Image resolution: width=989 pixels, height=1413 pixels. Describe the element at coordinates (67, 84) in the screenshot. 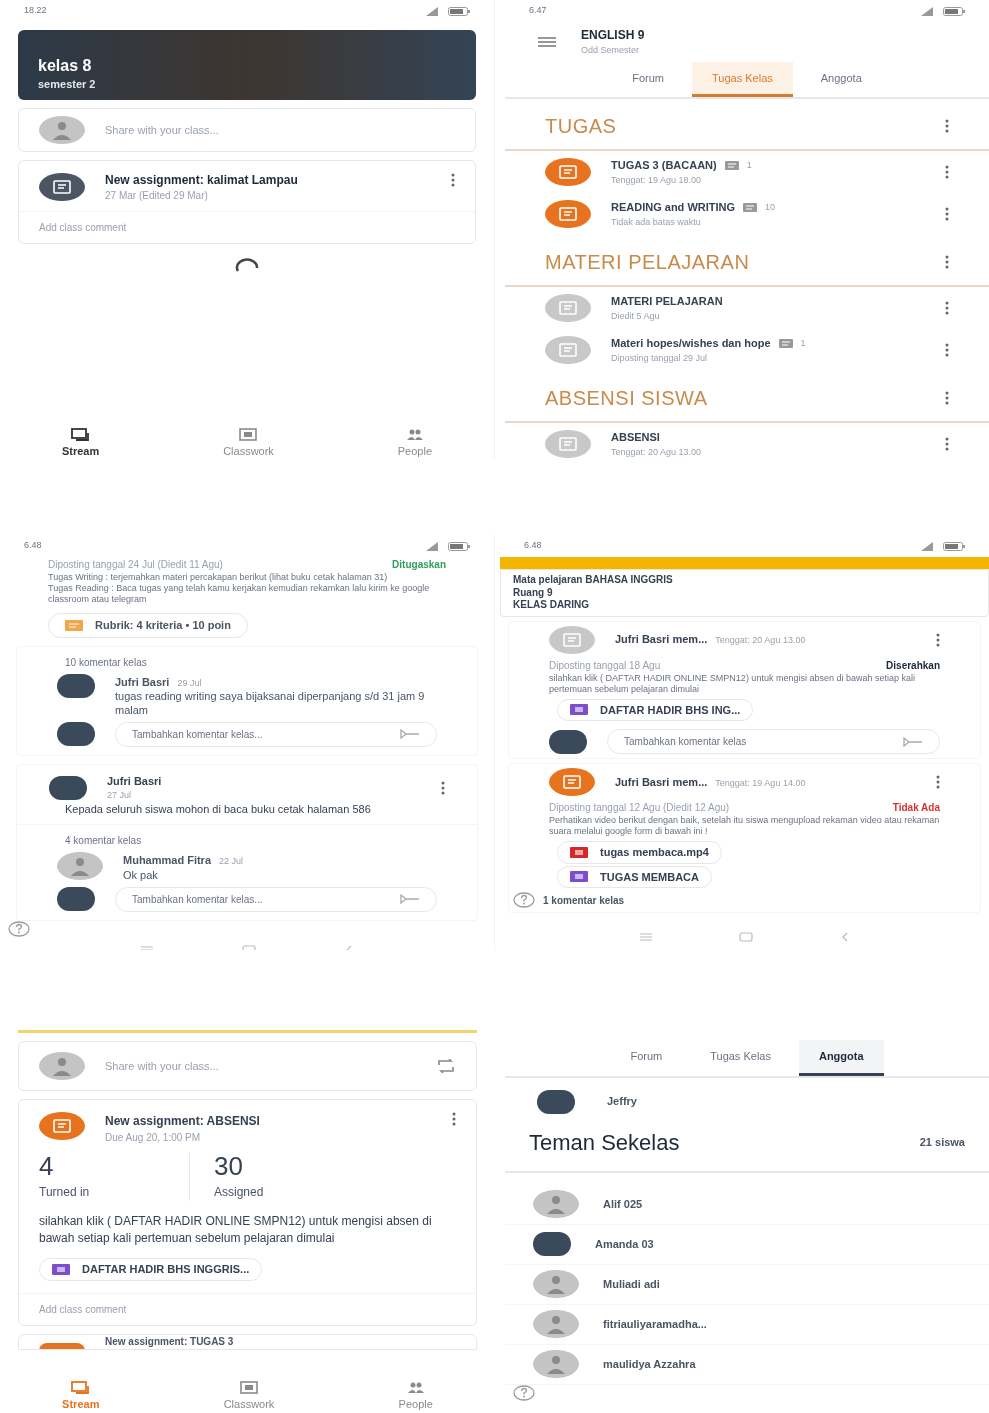

I see `class-subtitle: semester 2` at that location.